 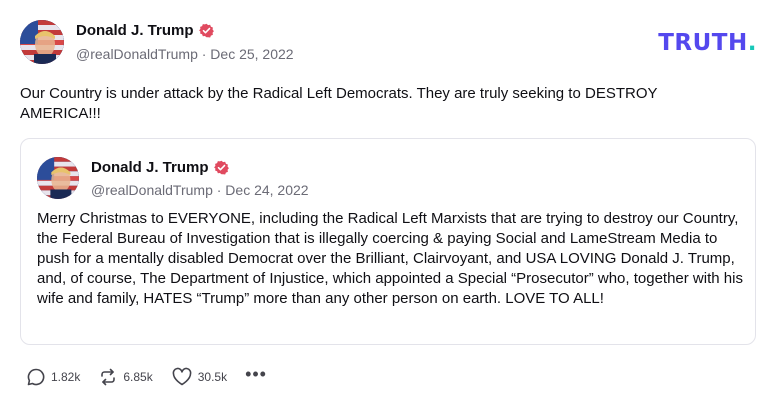 I want to click on author-name: Donald J. Trump, so click(x=145, y=30).